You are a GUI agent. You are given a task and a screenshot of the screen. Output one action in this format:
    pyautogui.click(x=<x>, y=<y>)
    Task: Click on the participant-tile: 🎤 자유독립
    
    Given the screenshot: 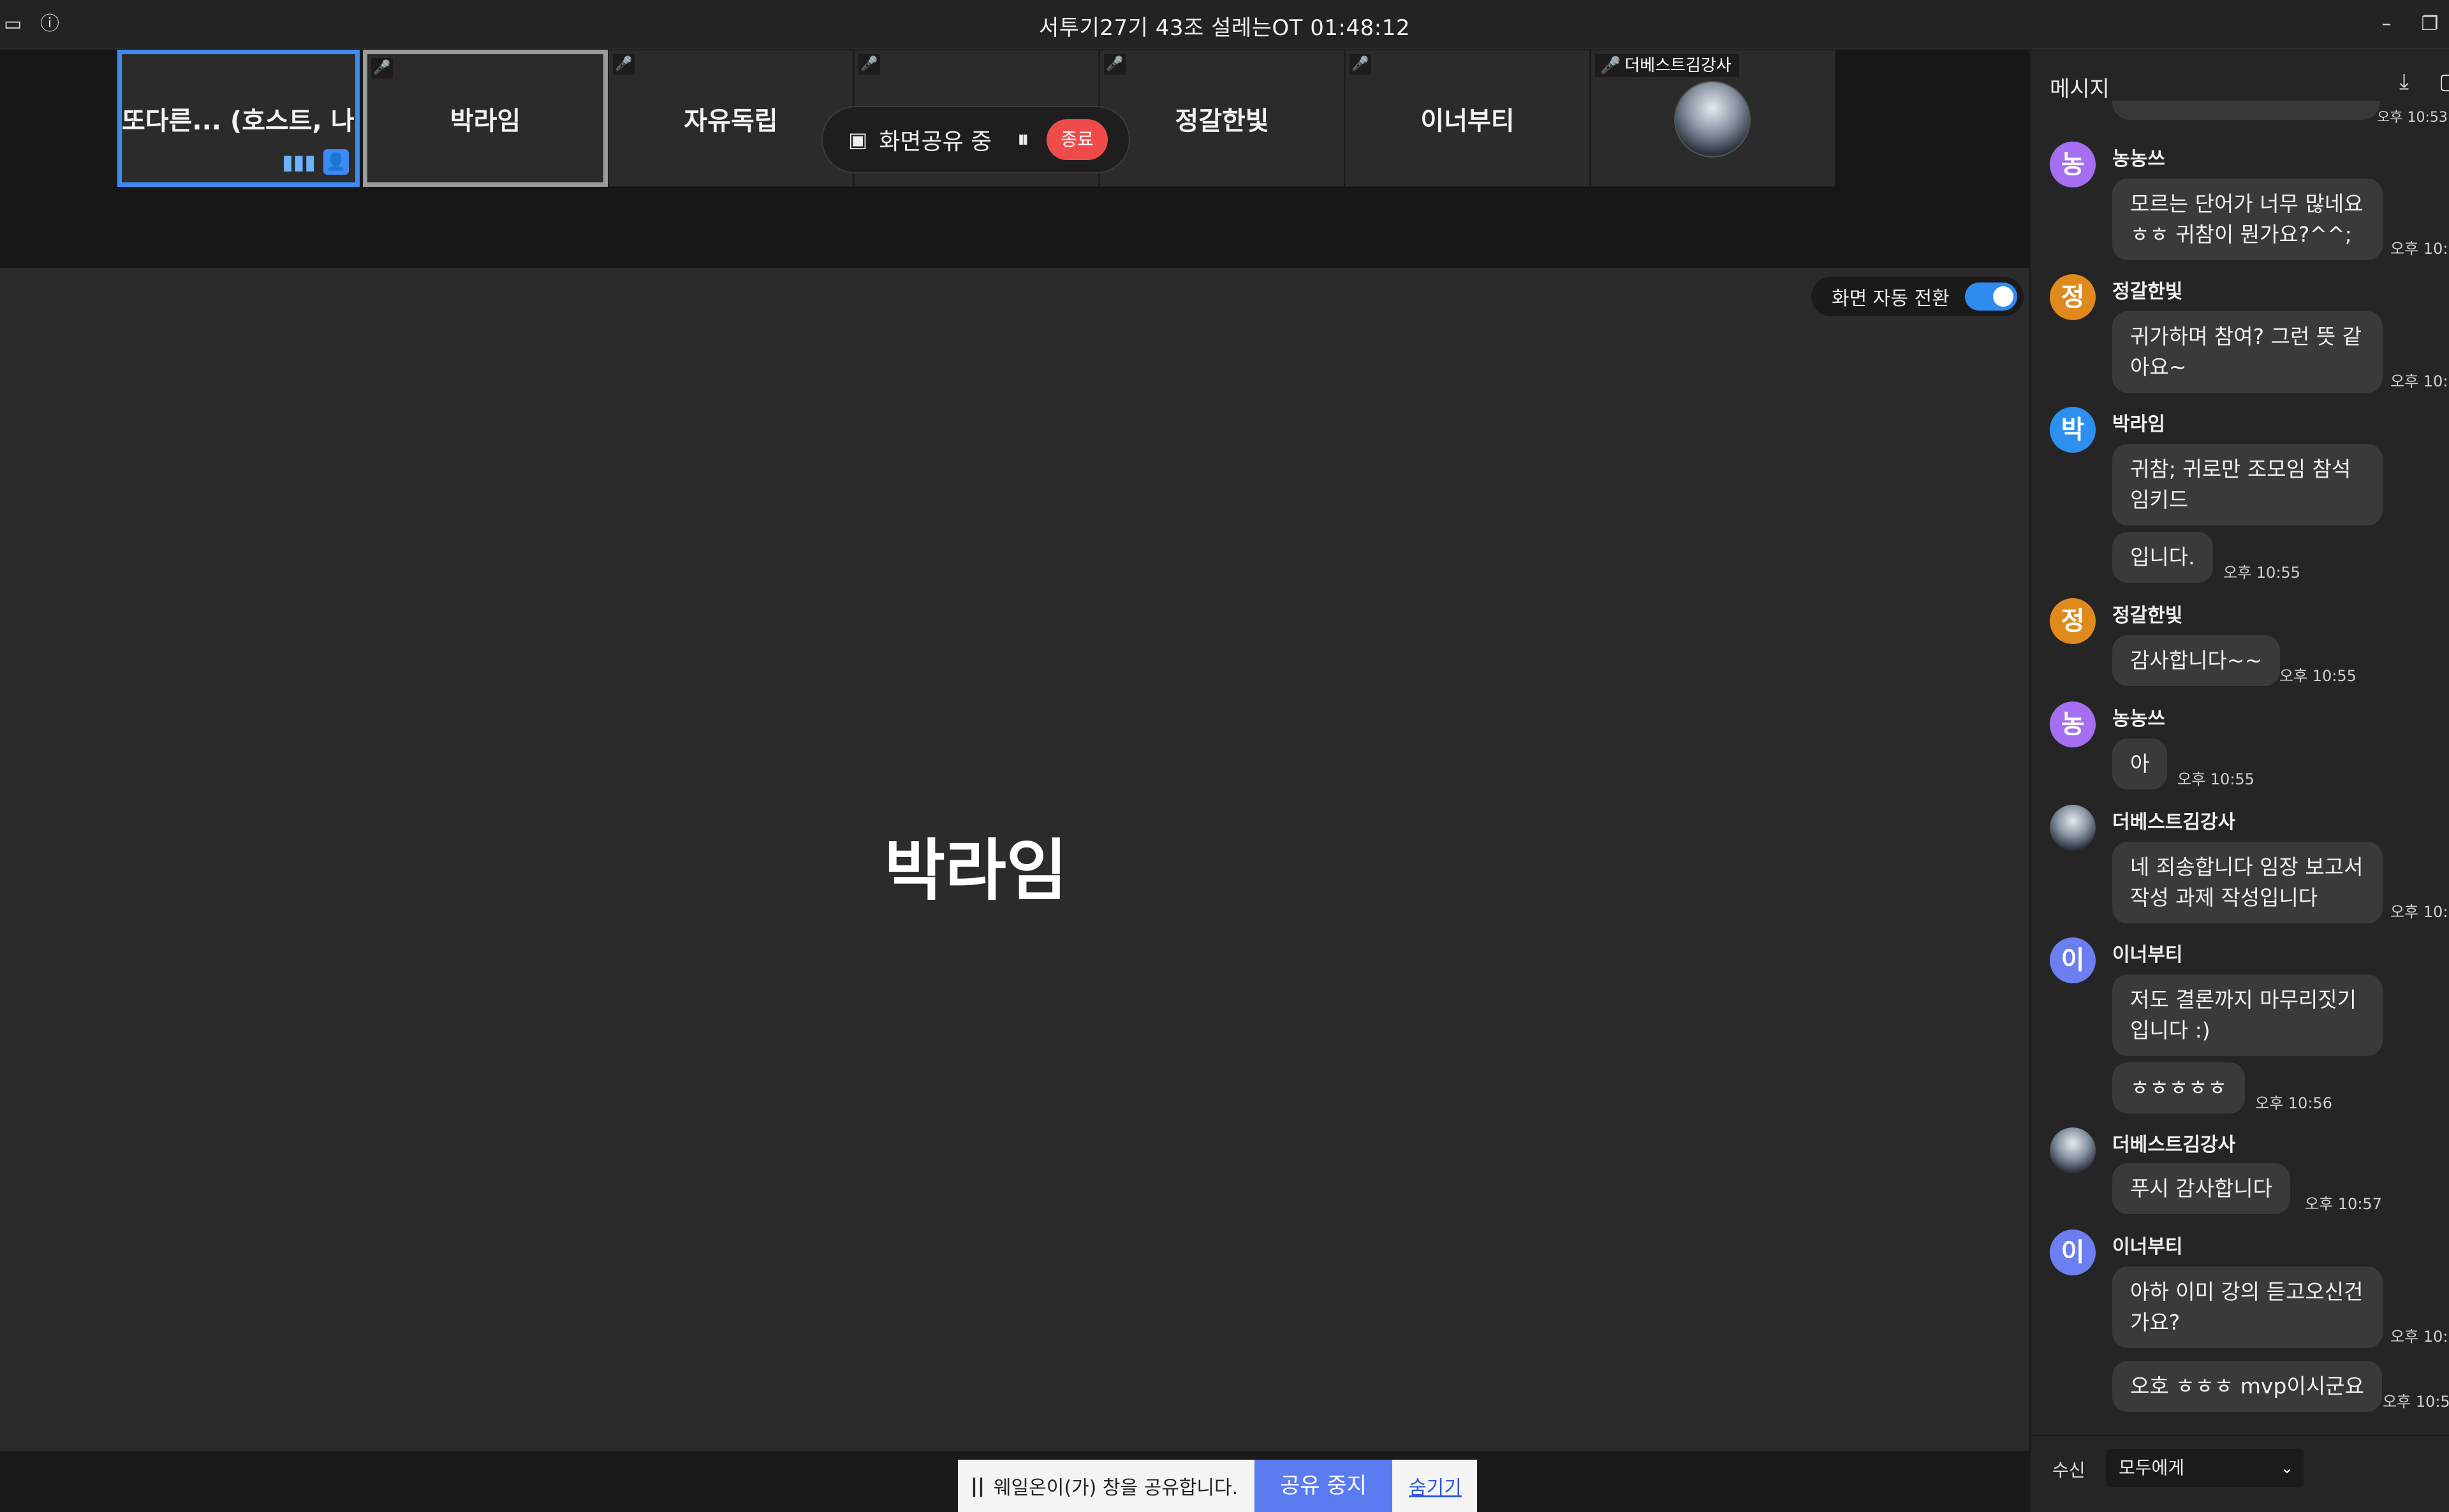 What is the action you would take?
    pyautogui.click(x=731, y=118)
    